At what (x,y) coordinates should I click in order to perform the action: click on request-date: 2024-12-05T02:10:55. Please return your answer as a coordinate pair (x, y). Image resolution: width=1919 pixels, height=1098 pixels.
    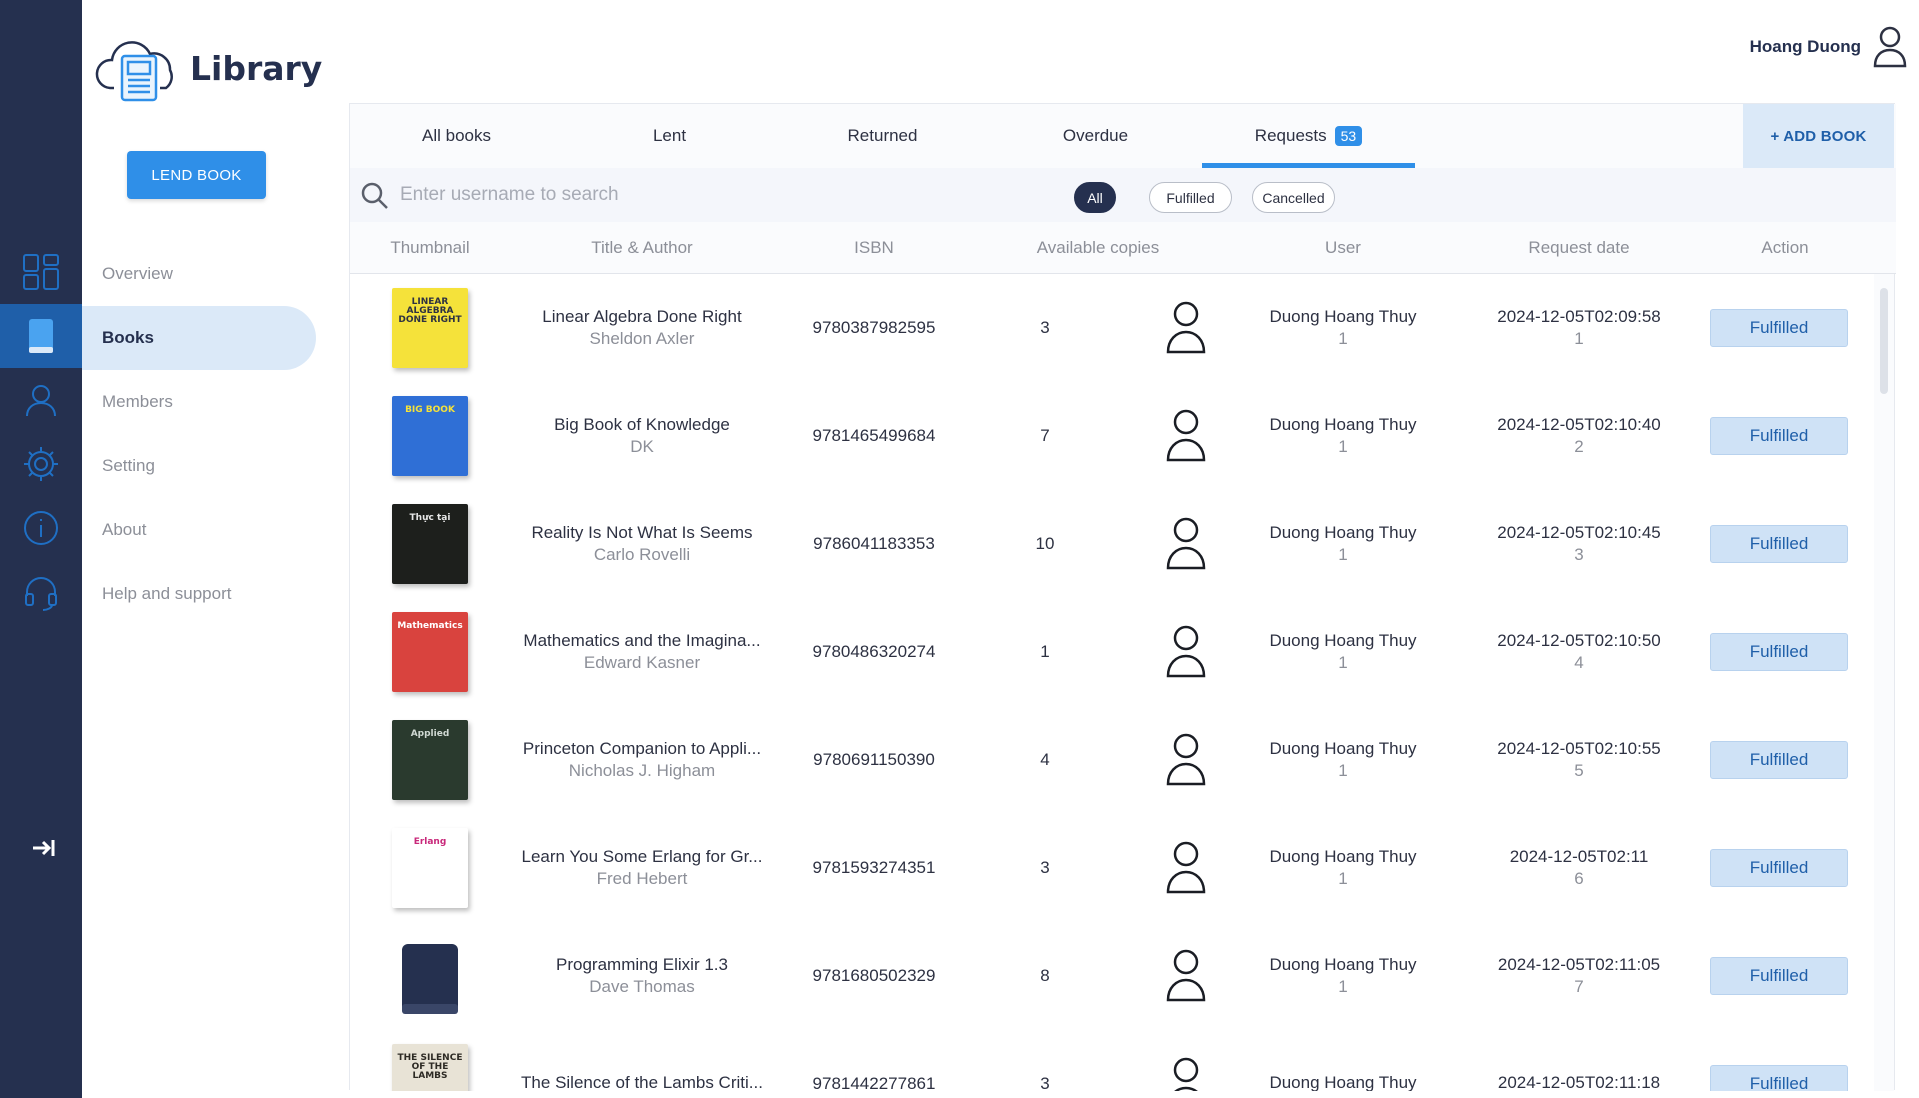
    Looking at the image, I should click on (1579, 748).